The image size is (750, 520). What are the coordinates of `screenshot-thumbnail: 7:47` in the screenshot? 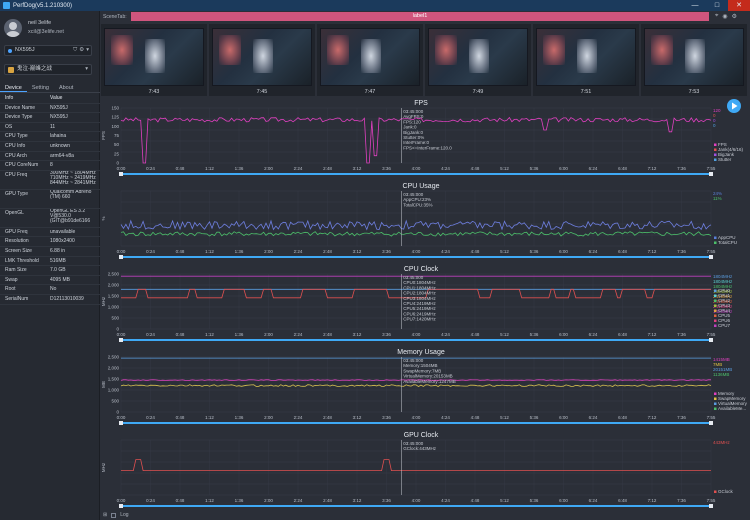 It's located at (370, 60).